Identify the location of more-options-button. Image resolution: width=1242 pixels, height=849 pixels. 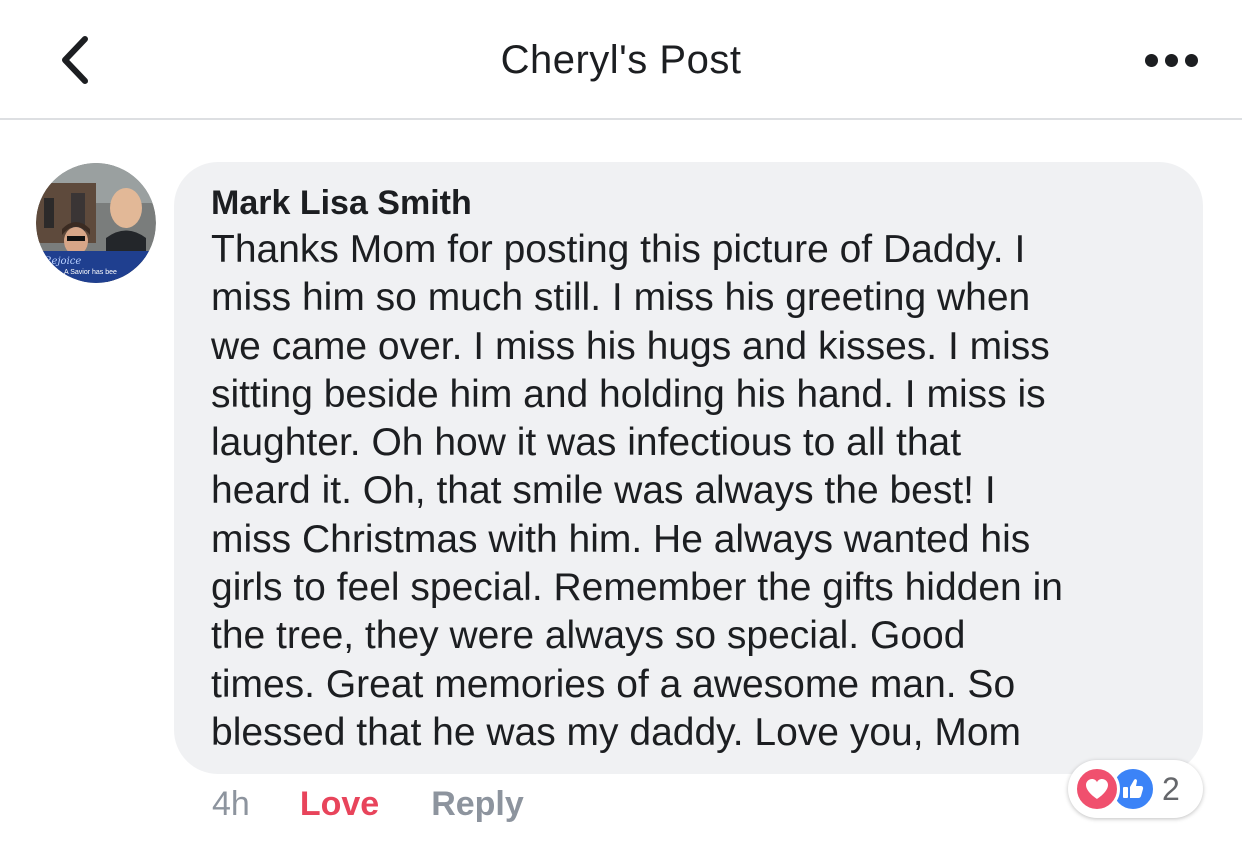
(1171, 60).